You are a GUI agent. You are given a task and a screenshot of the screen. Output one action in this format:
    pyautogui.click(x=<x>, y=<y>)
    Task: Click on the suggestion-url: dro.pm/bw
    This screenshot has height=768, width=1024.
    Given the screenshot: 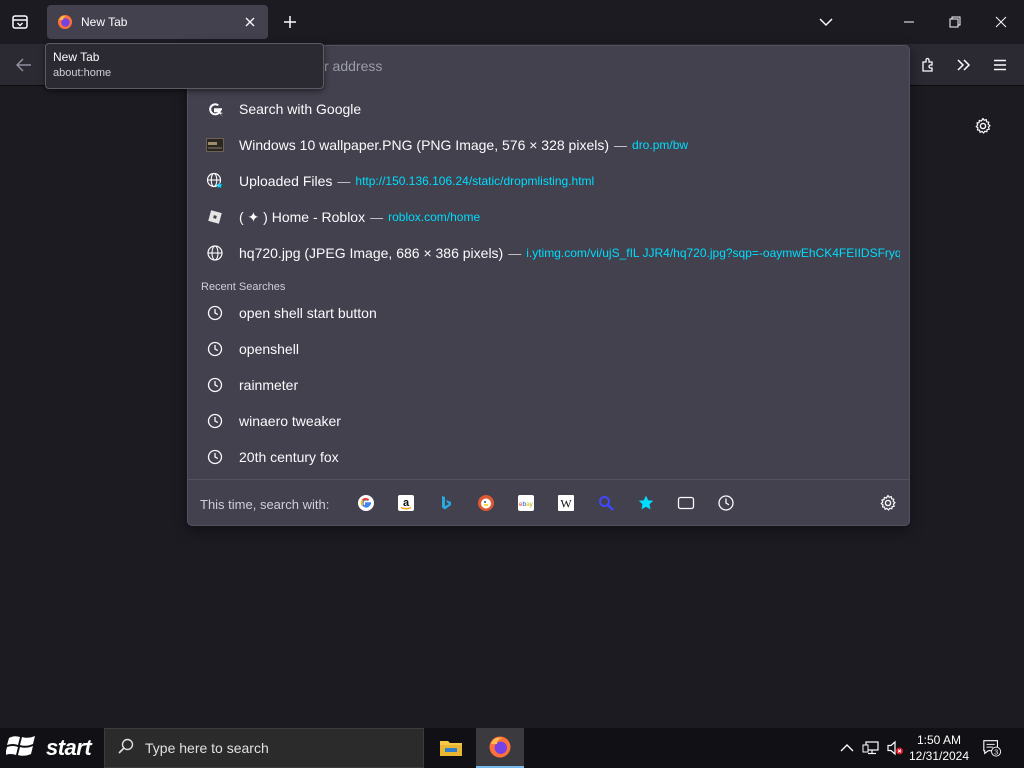 What is the action you would take?
    pyautogui.click(x=660, y=145)
    